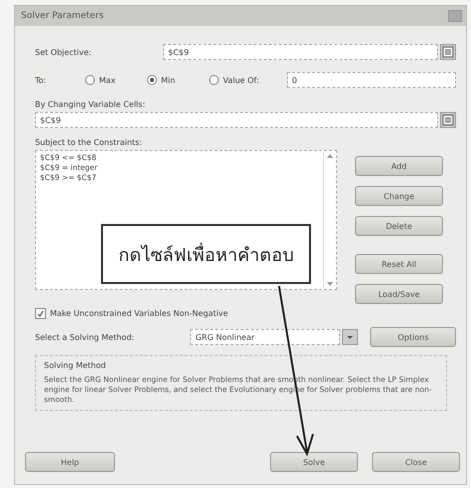 The width and height of the screenshot is (471, 488). I want to click on checkbox-label: Make Unconstrained Variables Non-Negative, so click(139, 313).